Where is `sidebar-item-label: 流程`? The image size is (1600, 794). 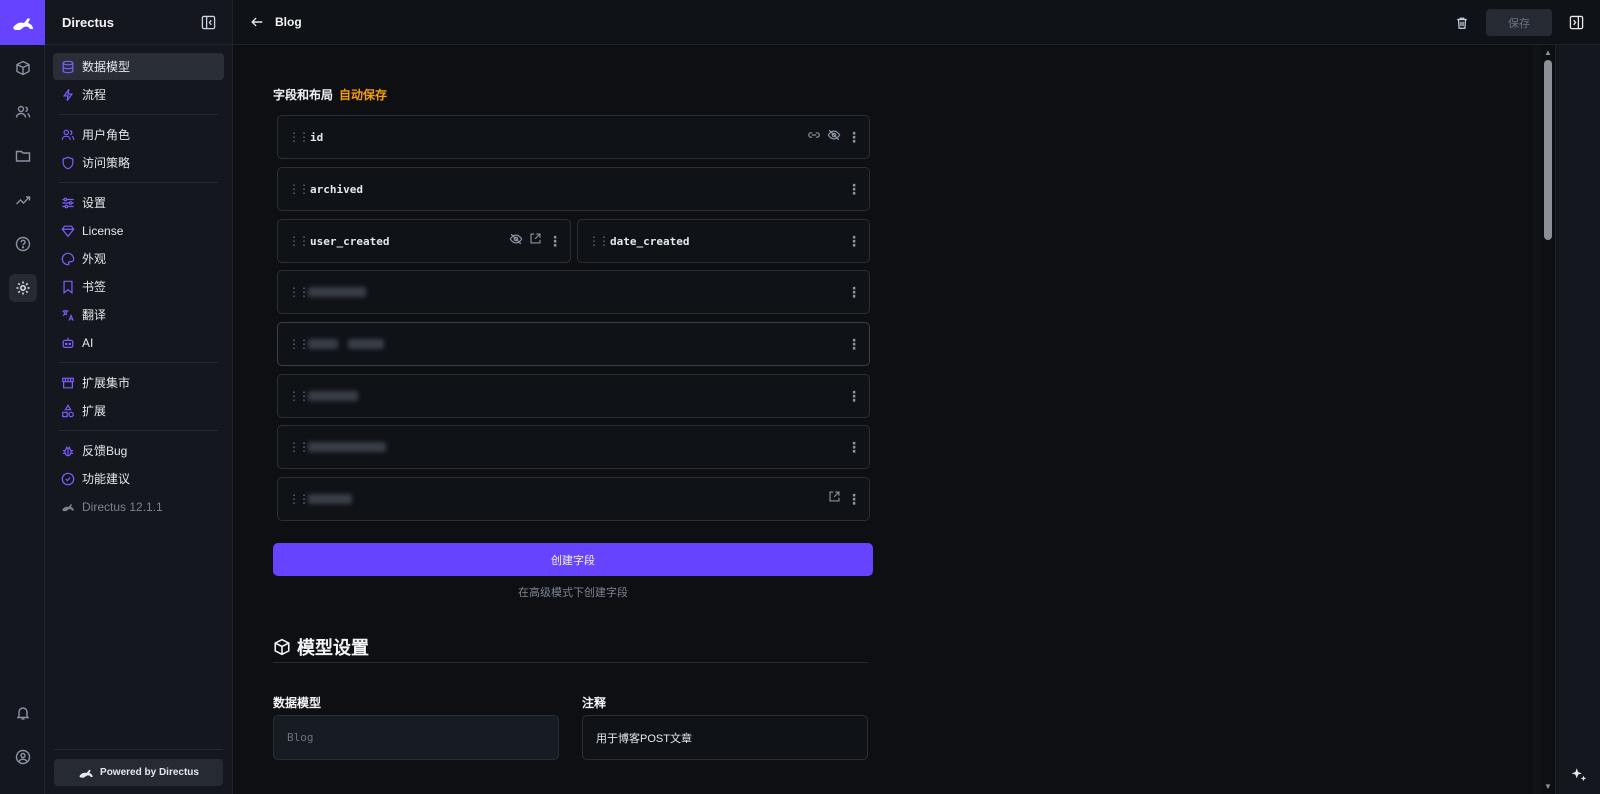 sidebar-item-label: 流程 is located at coordinates (94, 95).